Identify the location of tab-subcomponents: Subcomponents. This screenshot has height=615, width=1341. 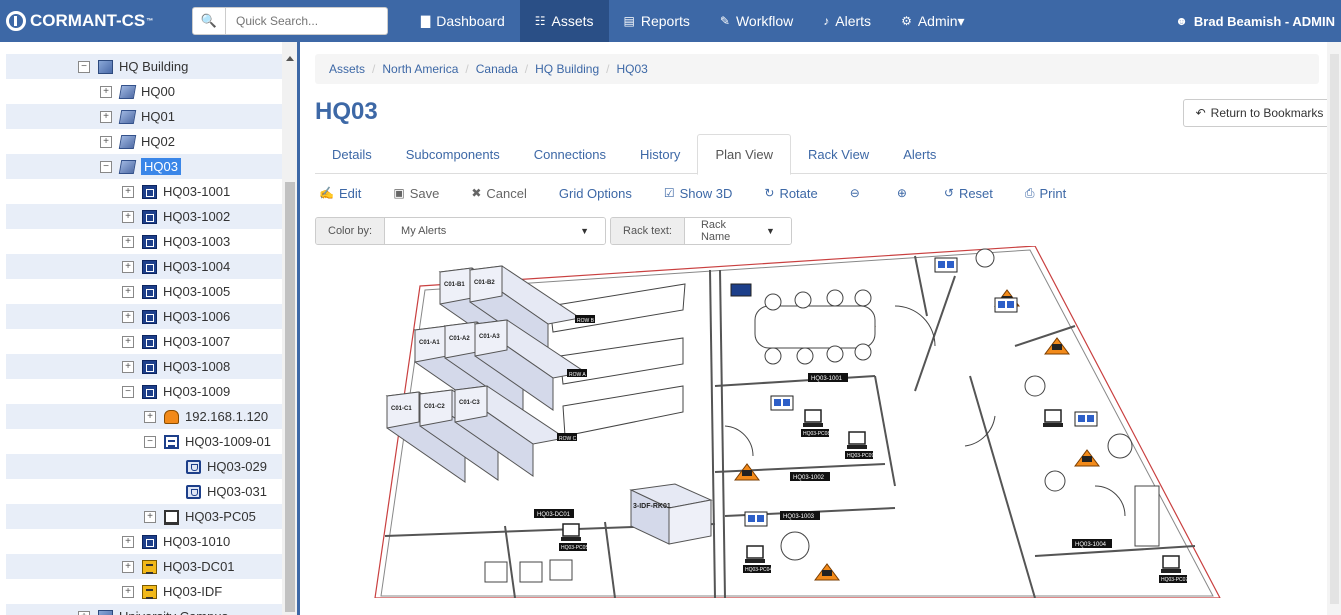
(453, 154).